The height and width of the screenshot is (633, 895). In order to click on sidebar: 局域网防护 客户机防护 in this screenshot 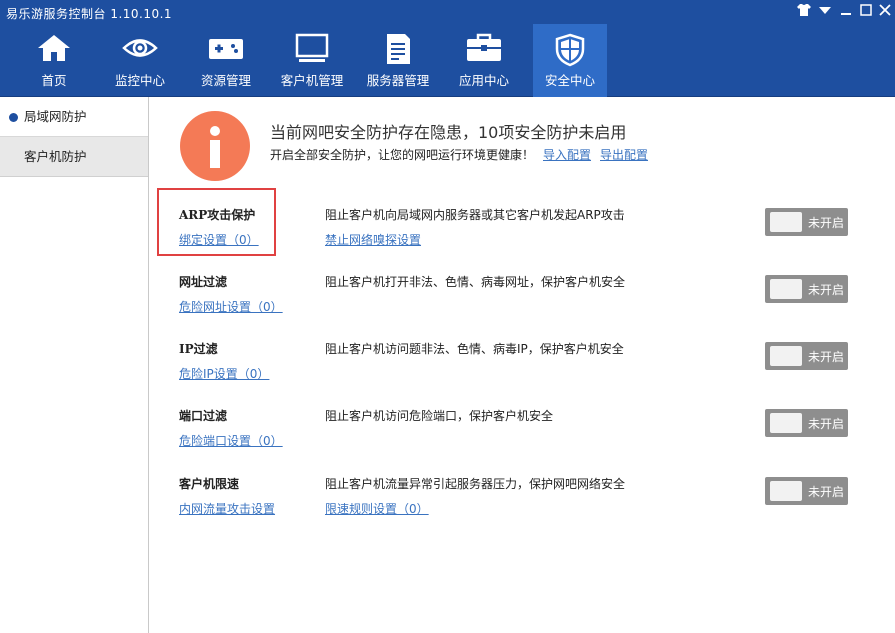, I will do `click(74, 365)`.